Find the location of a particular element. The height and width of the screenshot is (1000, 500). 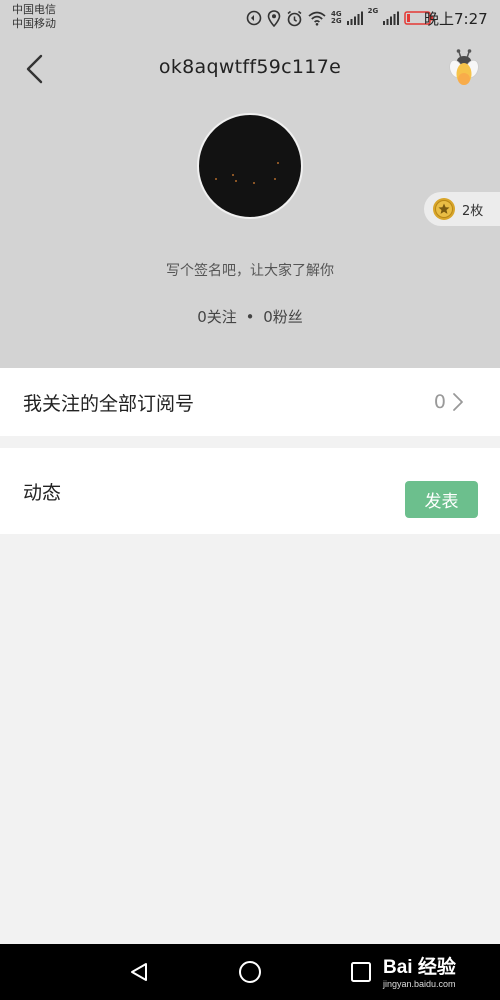

subscriptions-count: 0 is located at coordinates (439, 402).